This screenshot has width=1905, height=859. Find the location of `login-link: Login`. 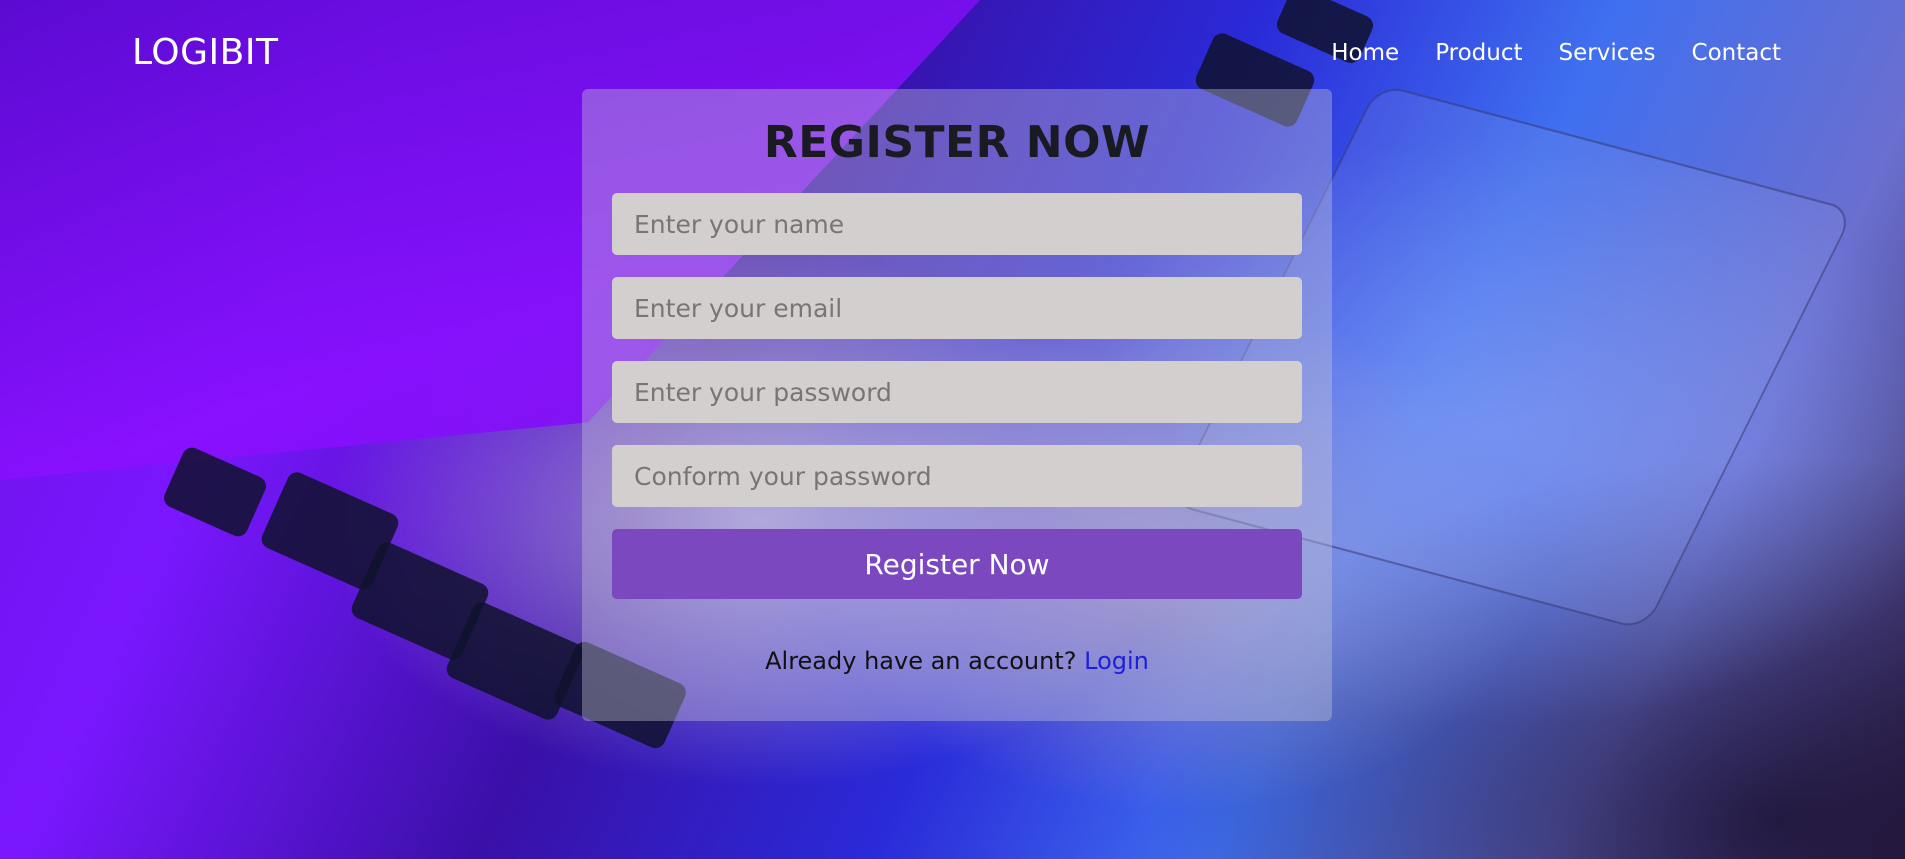

login-link: Login is located at coordinates (1116, 661).